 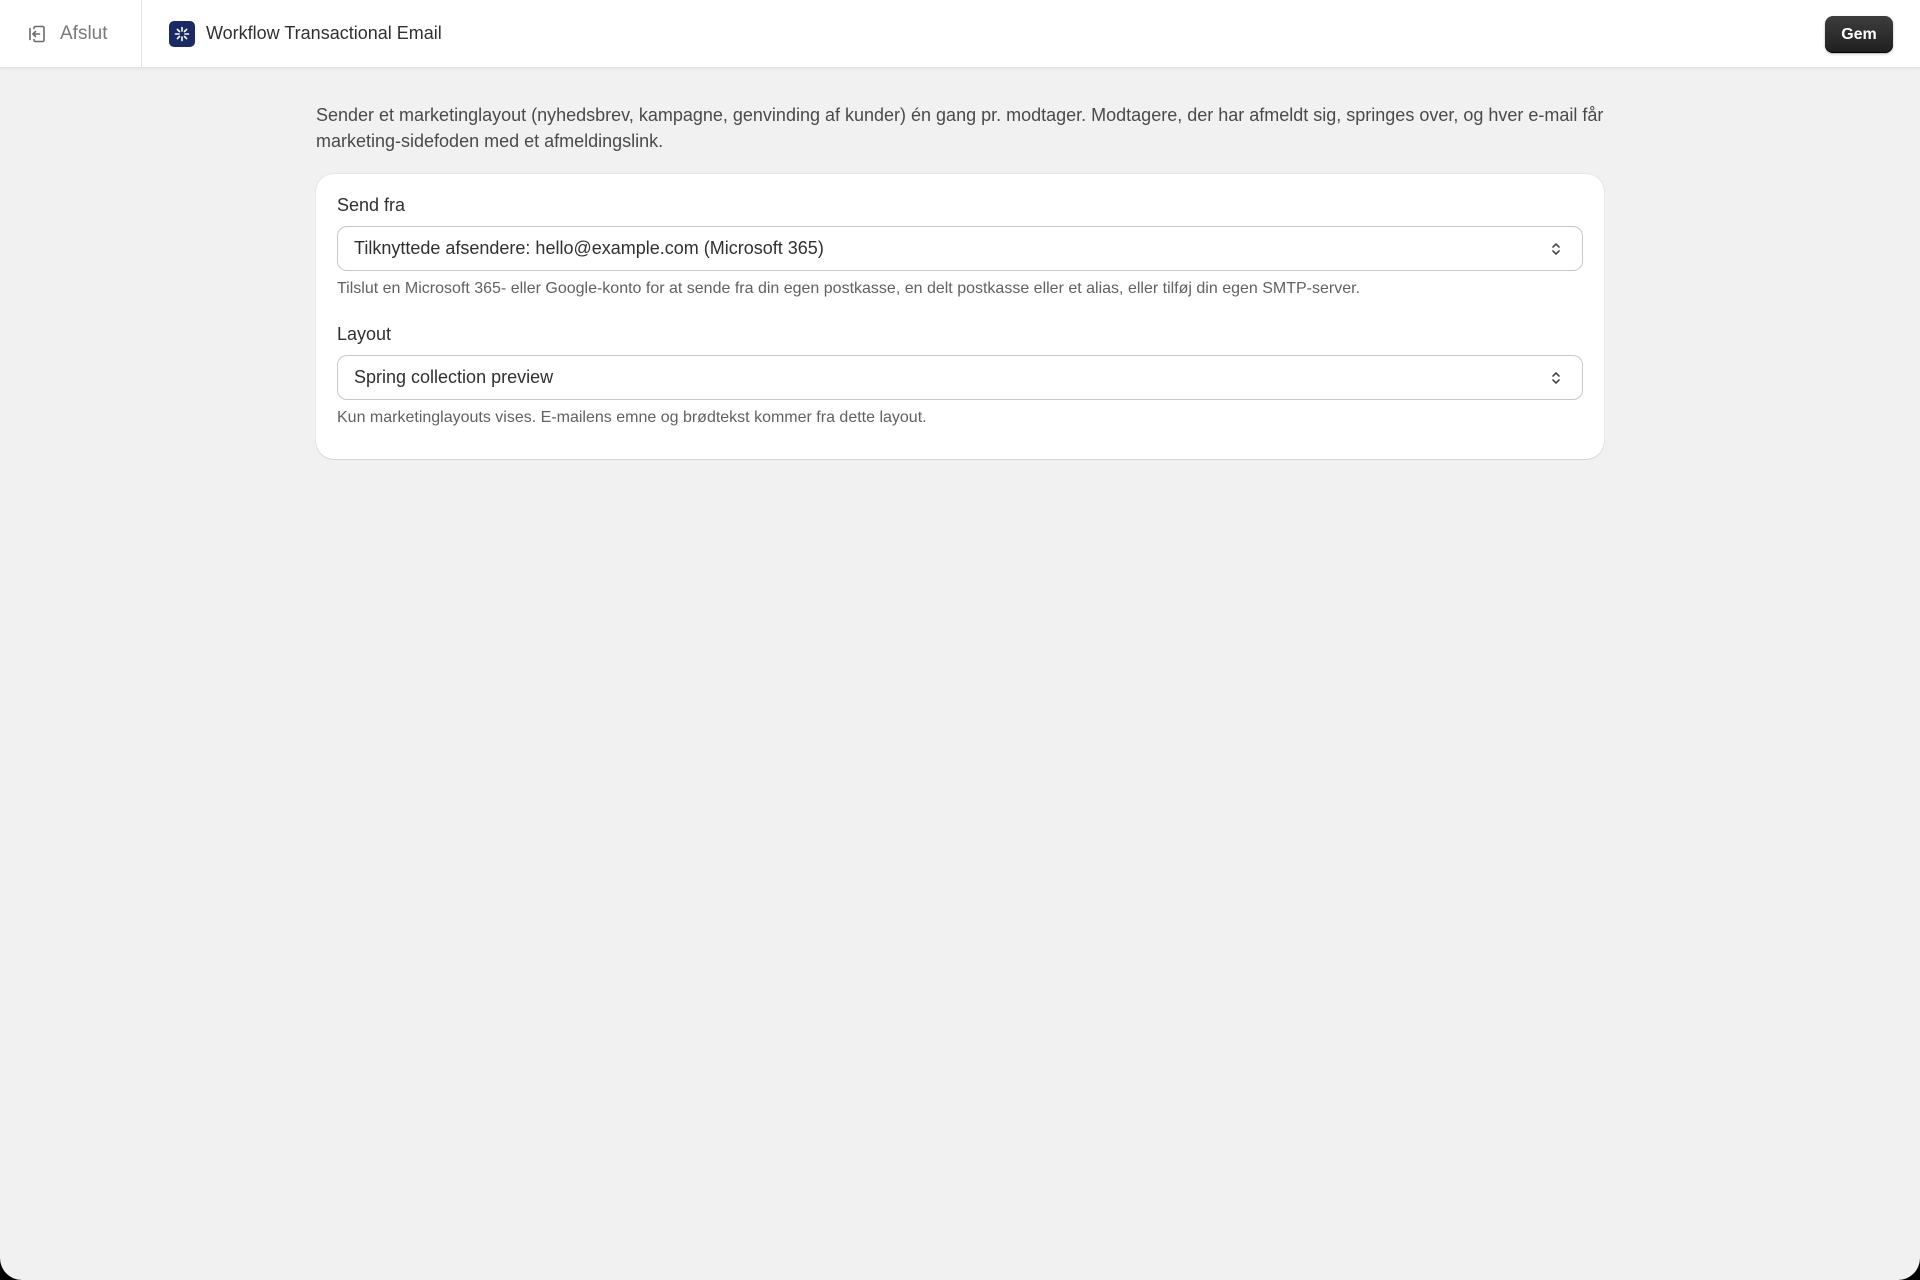 What do you see at coordinates (324, 33) in the screenshot?
I see `app-title: Workflow Transactional Email` at bounding box center [324, 33].